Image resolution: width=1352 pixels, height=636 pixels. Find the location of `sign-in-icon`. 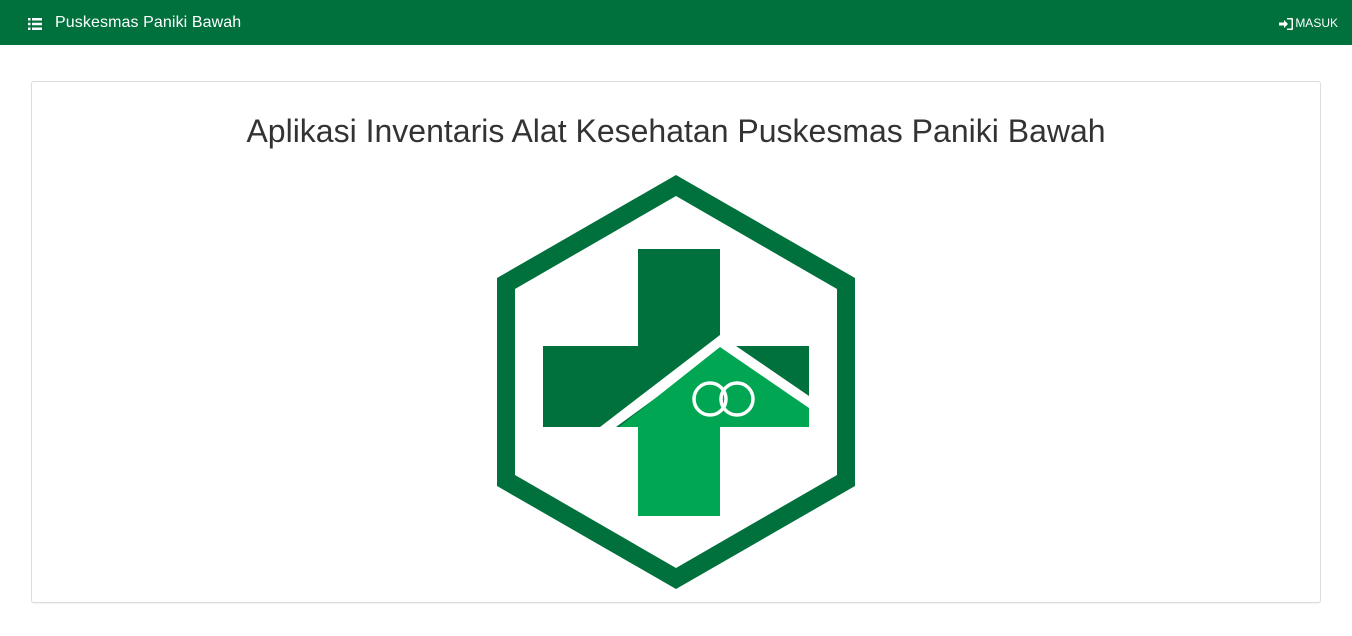

sign-in-icon is located at coordinates (1286, 23).